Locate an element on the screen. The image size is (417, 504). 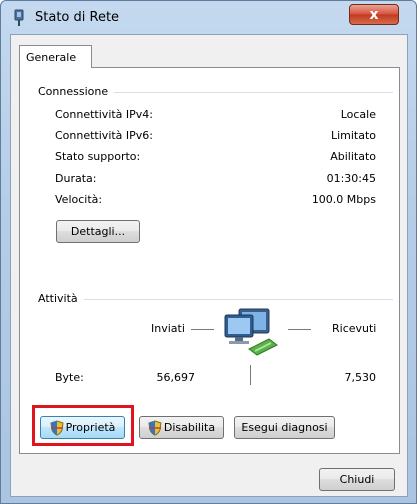
activity-heading: Attività is located at coordinates (61, 298).